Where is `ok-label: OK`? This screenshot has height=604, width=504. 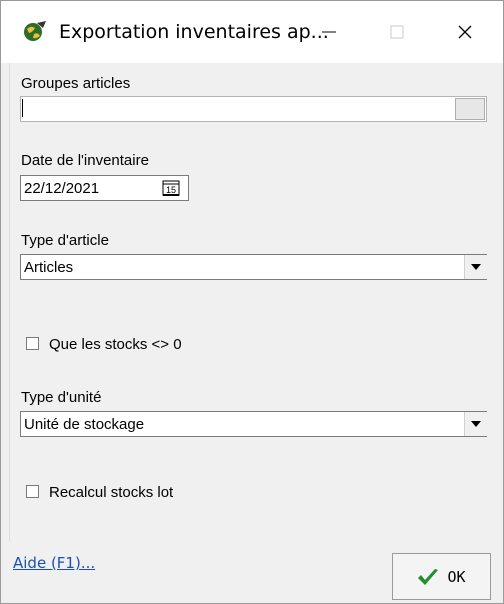 ok-label: OK is located at coordinates (456, 576).